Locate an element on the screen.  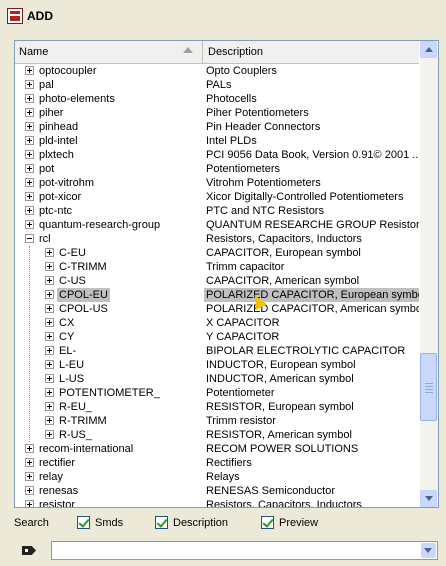
tree-row: pld-intel Intel PLDs is located at coordinates (217, 141).